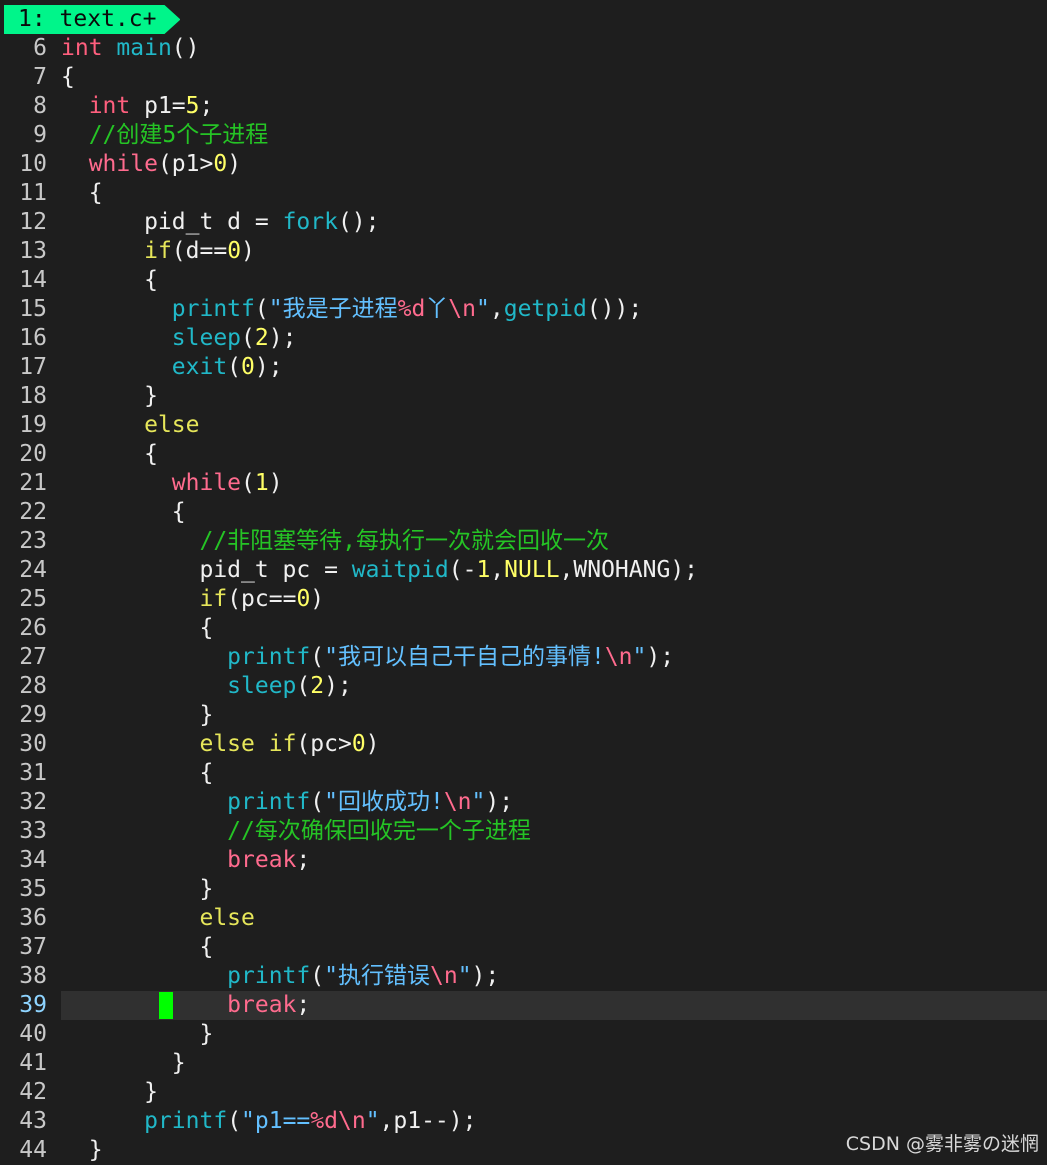 The height and width of the screenshot is (1165, 1047). What do you see at coordinates (33, 628) in the screenshot?
I see `line-number: 26` at bounding box center [33, 628].